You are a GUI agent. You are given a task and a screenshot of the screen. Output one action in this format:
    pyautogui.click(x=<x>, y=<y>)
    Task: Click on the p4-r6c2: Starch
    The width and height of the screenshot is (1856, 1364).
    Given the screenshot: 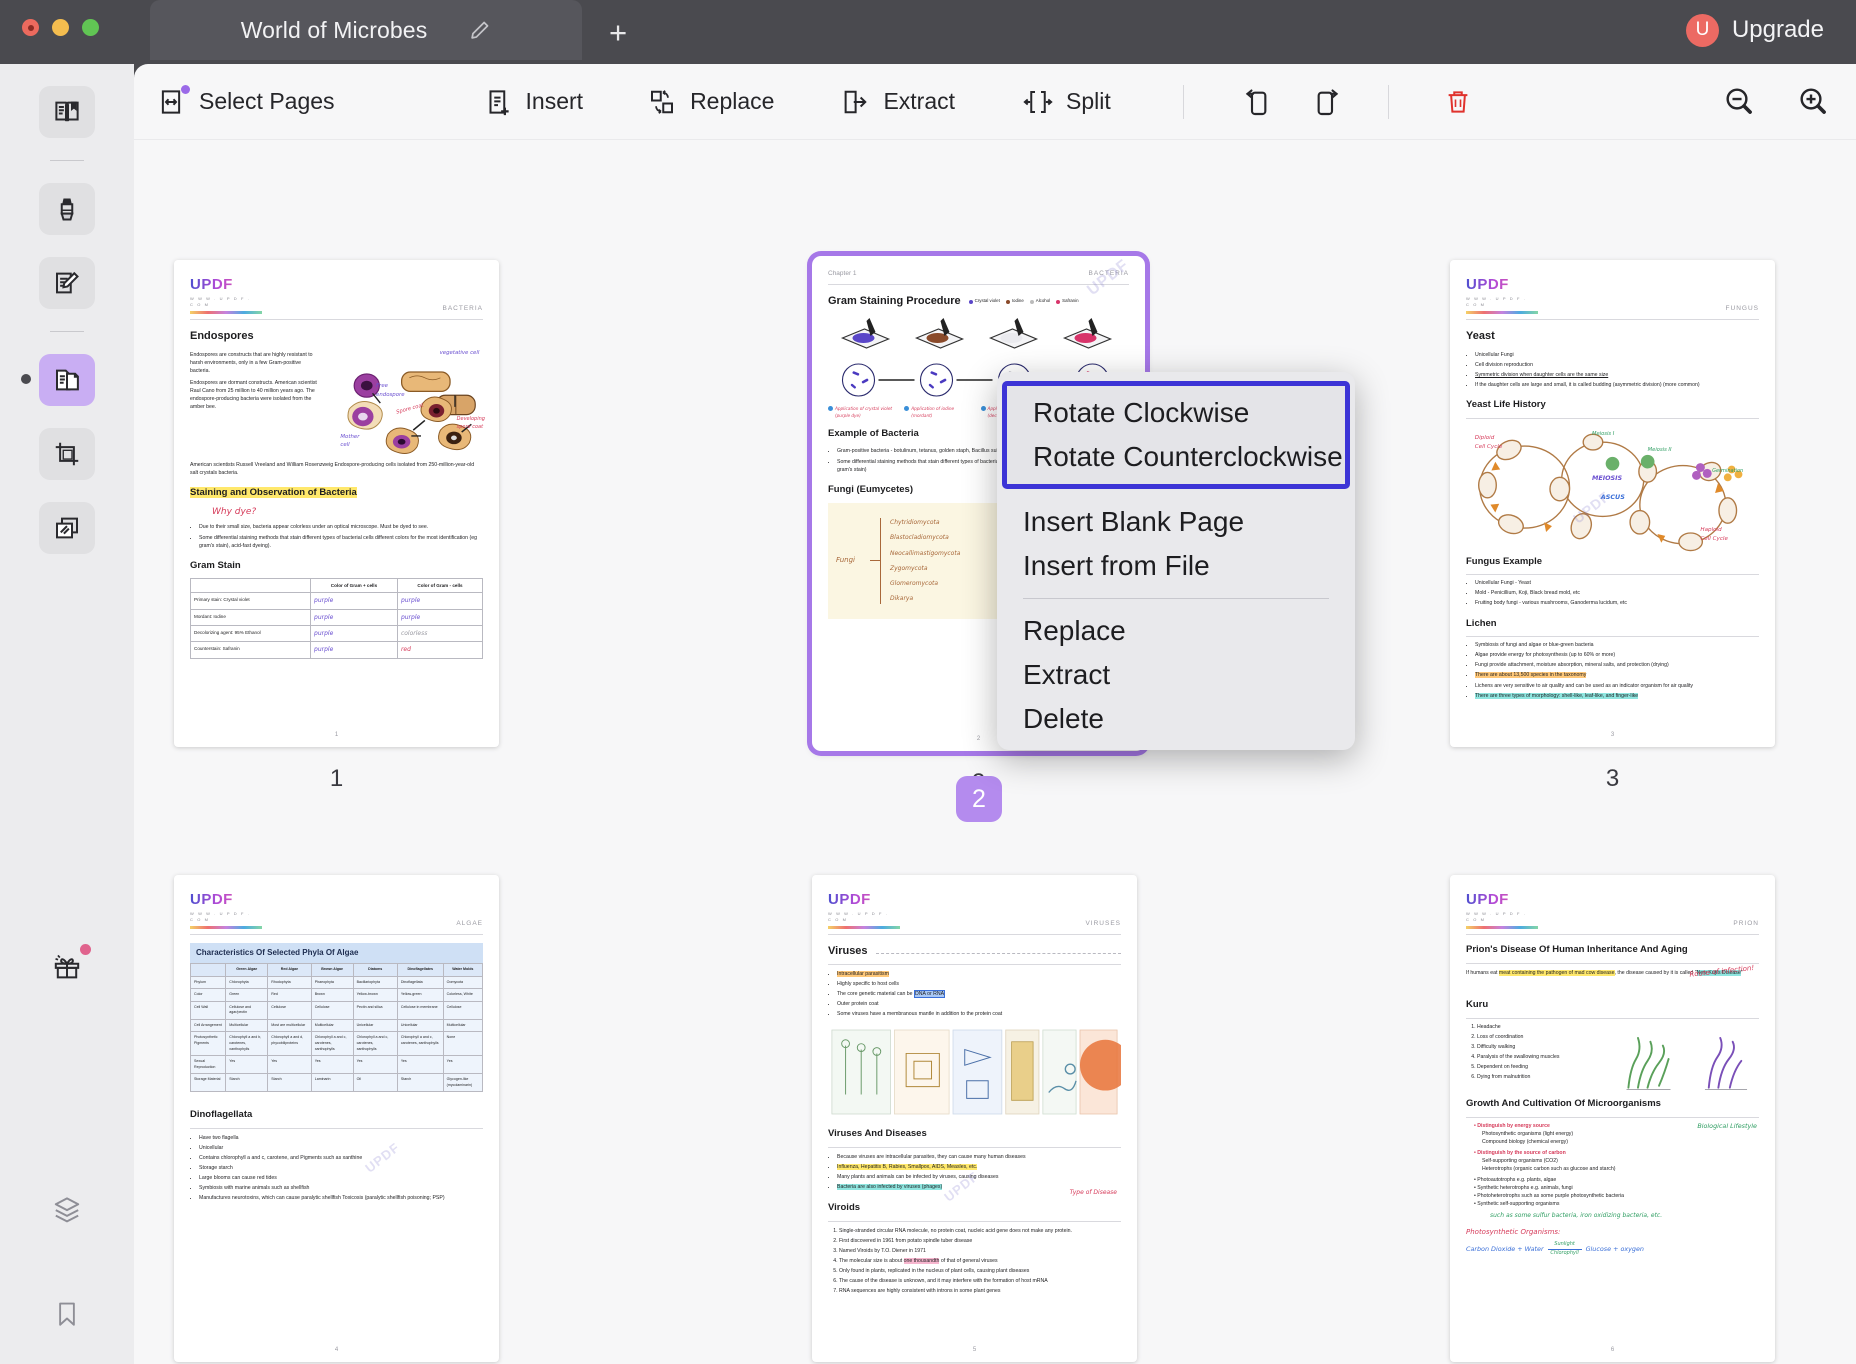 What is the action you would take?
    pyautogui.click(x=289, y=1083)
    